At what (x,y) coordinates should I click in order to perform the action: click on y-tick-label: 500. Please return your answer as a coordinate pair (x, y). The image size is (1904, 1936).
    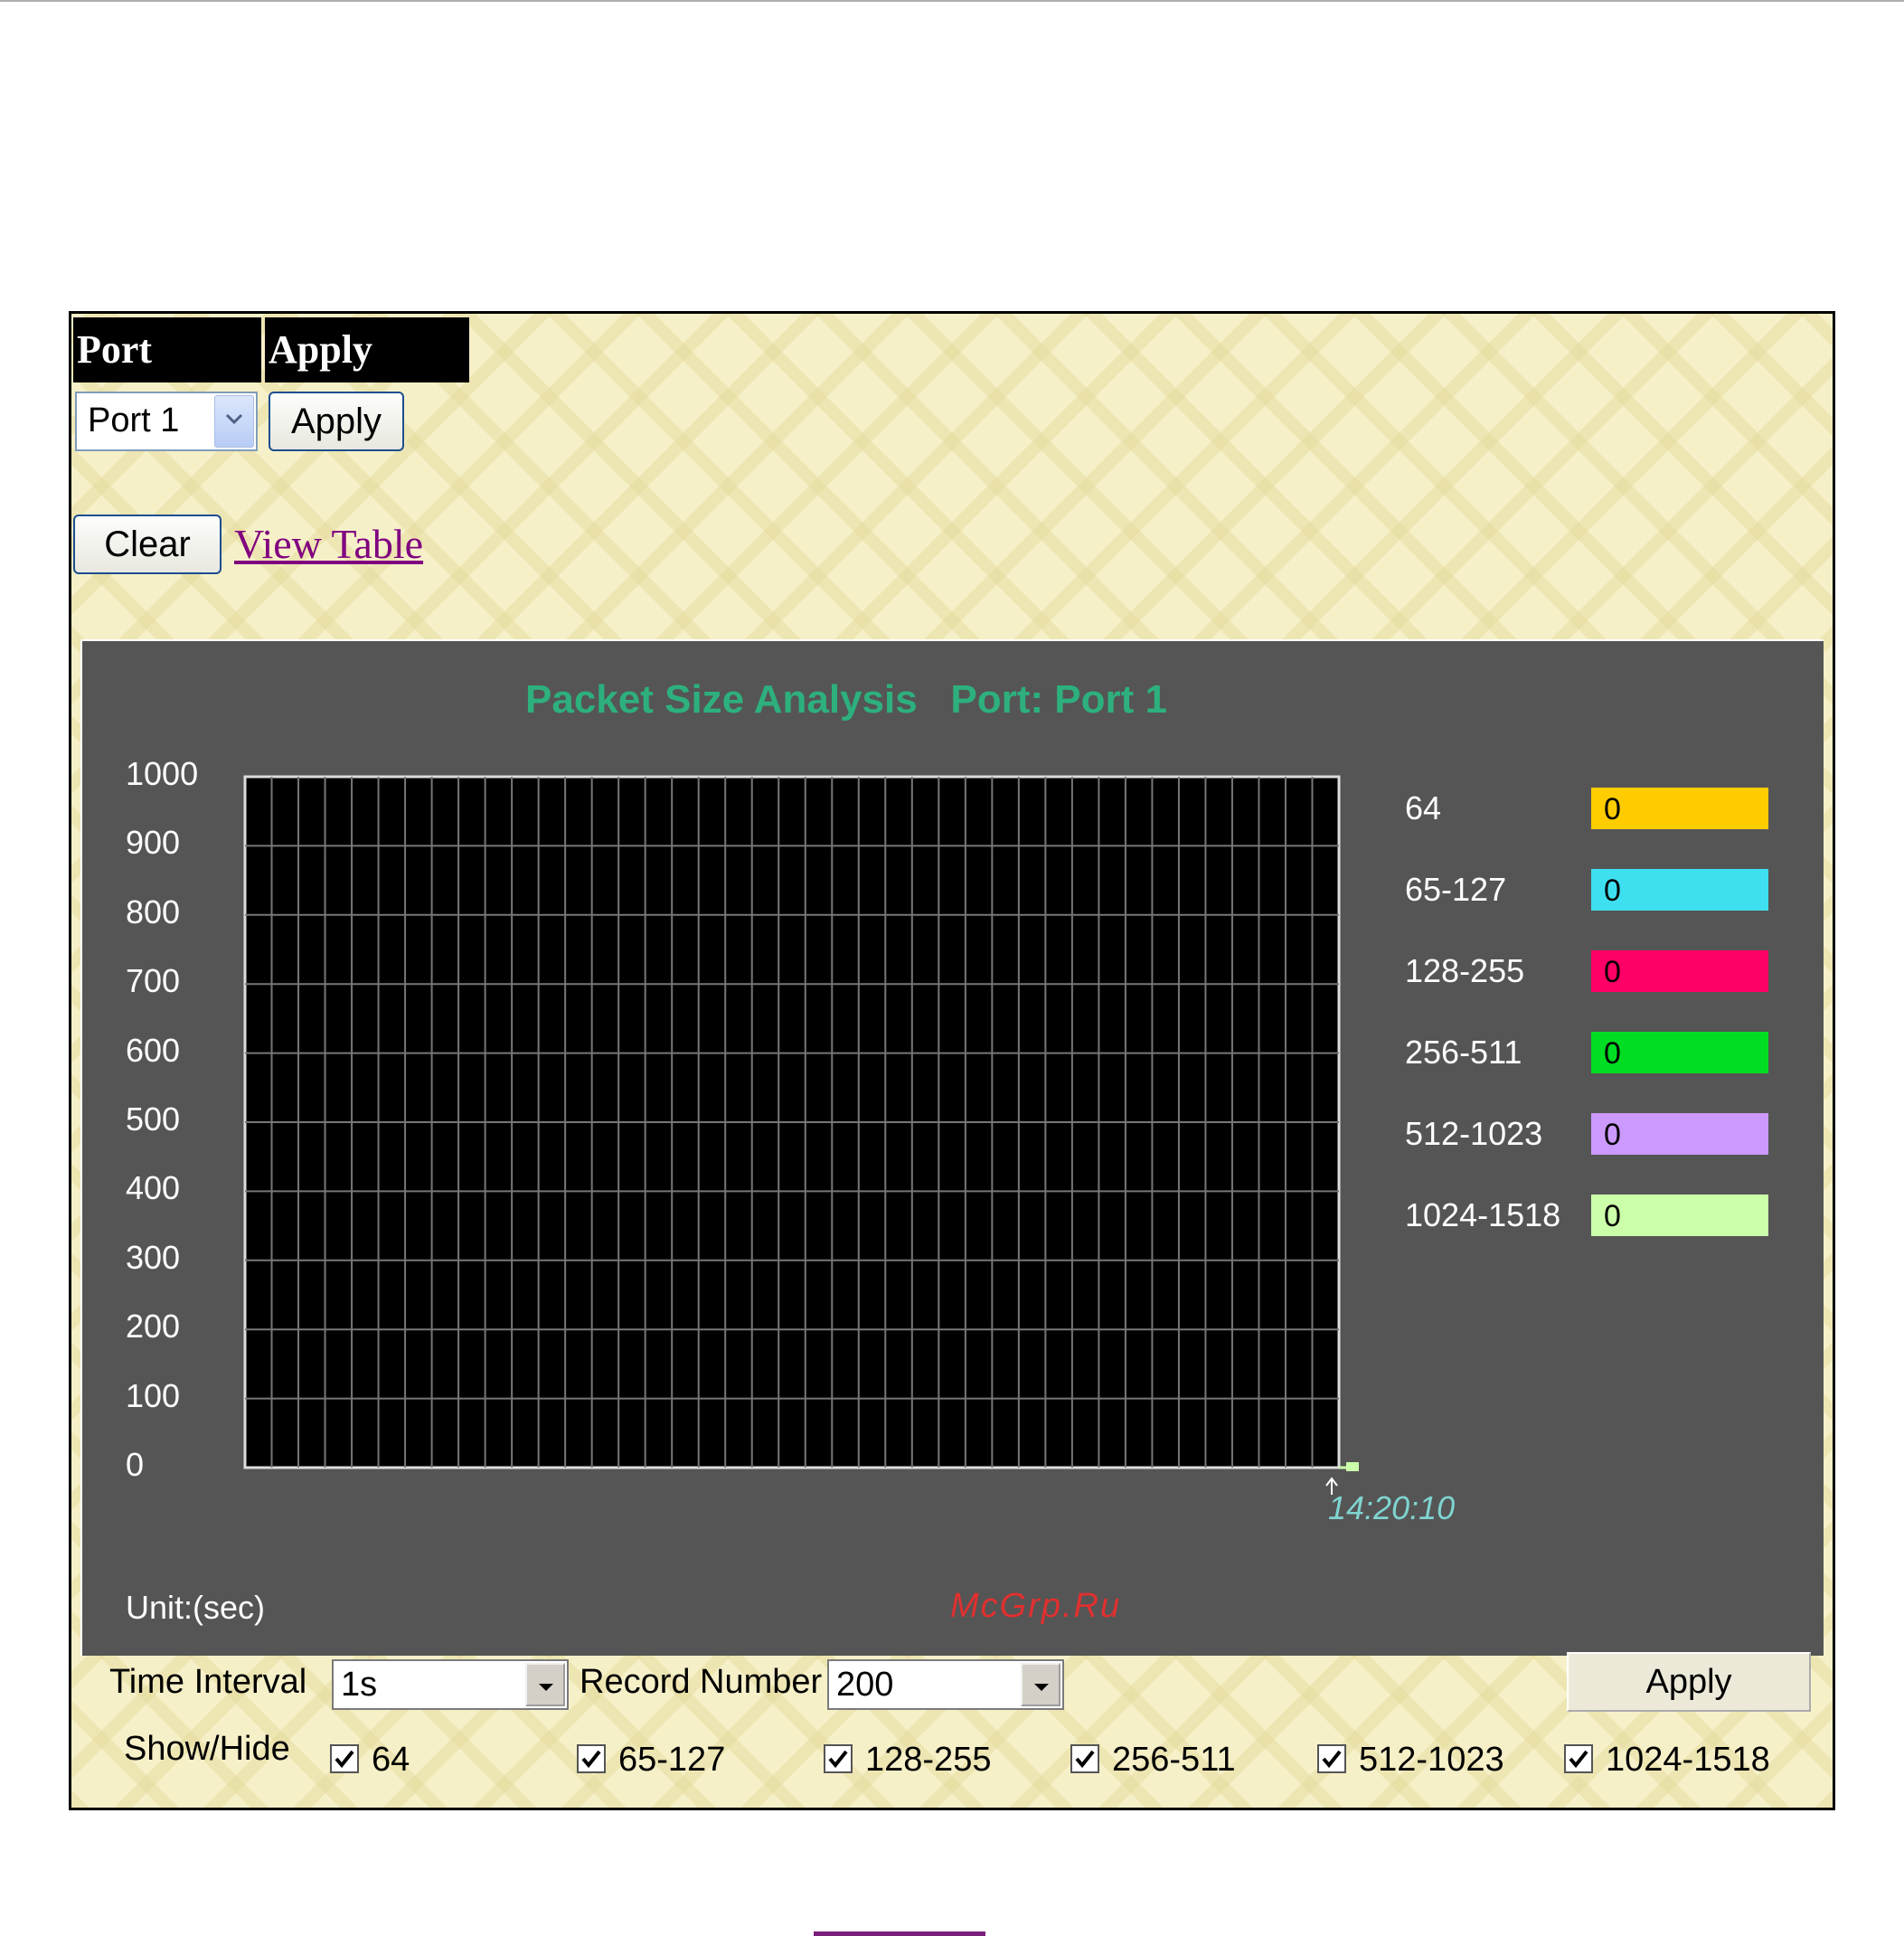
    Looking at the image, I should click on (153, 1119).